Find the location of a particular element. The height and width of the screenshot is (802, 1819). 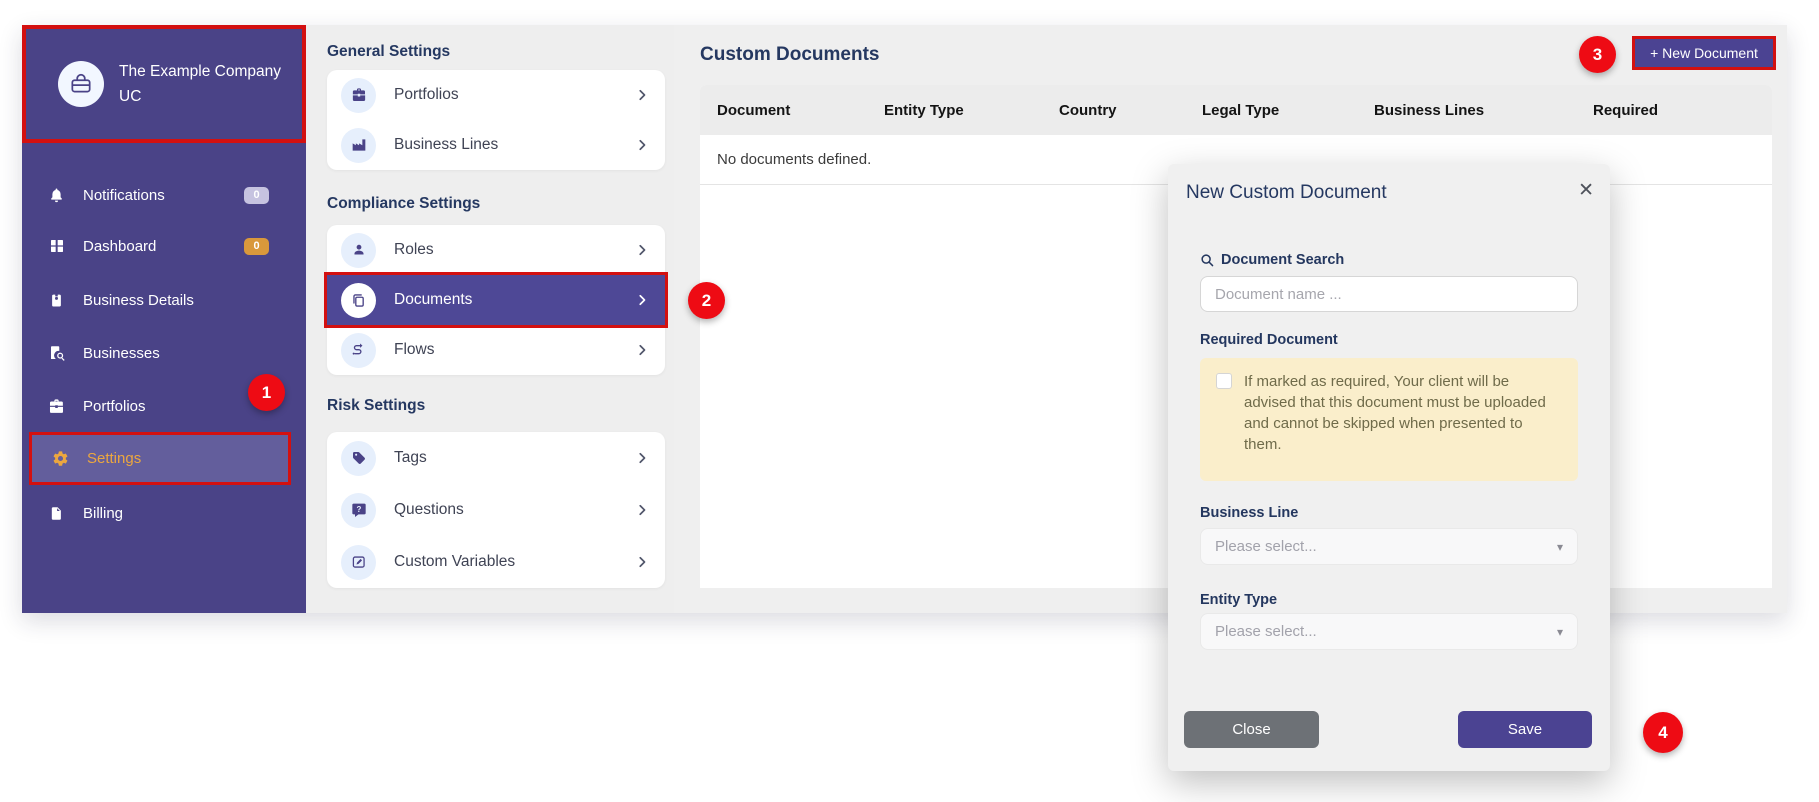

menu-item-questions: ? Questions is located at coordinates (496, 510).